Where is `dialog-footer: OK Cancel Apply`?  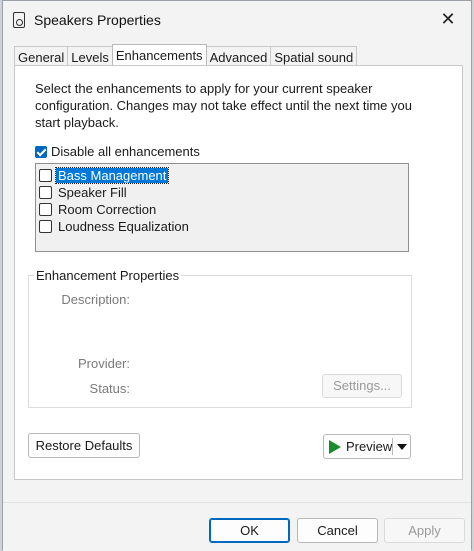
dialog-footer: OK Cancel Apply is located at coordinates (237, 526).